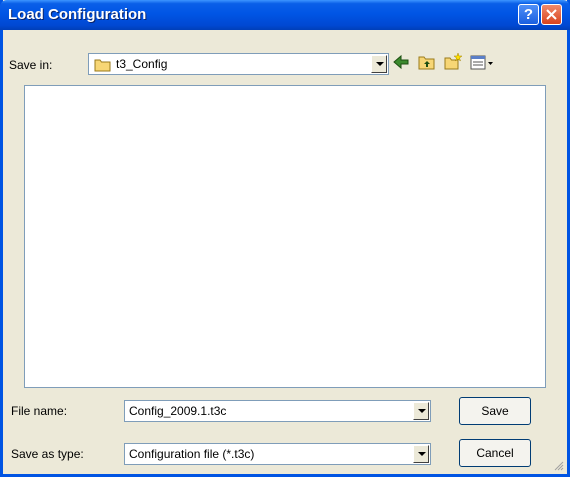 The image size is (570, 477). I want to click on save-as-type-label: Save as type:, so click(47, 454).